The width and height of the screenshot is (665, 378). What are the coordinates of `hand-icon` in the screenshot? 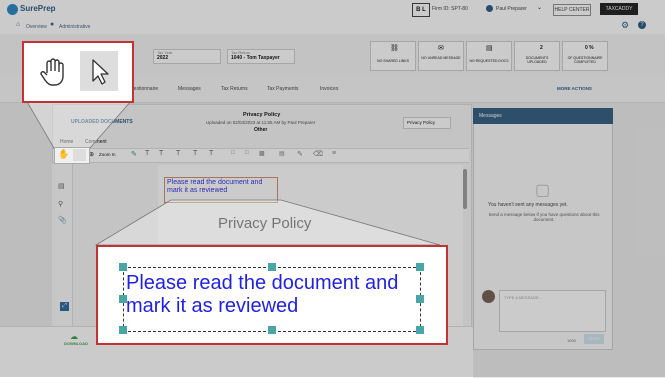 It's located at (52, 72).